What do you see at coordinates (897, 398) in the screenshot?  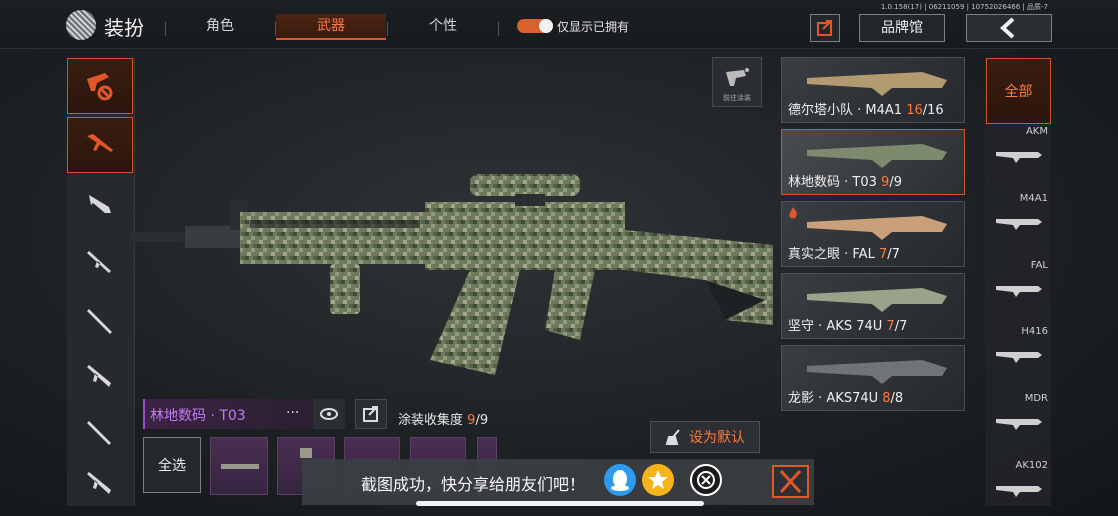 I see `skin-total: /8` at bounding box center [897, 398].